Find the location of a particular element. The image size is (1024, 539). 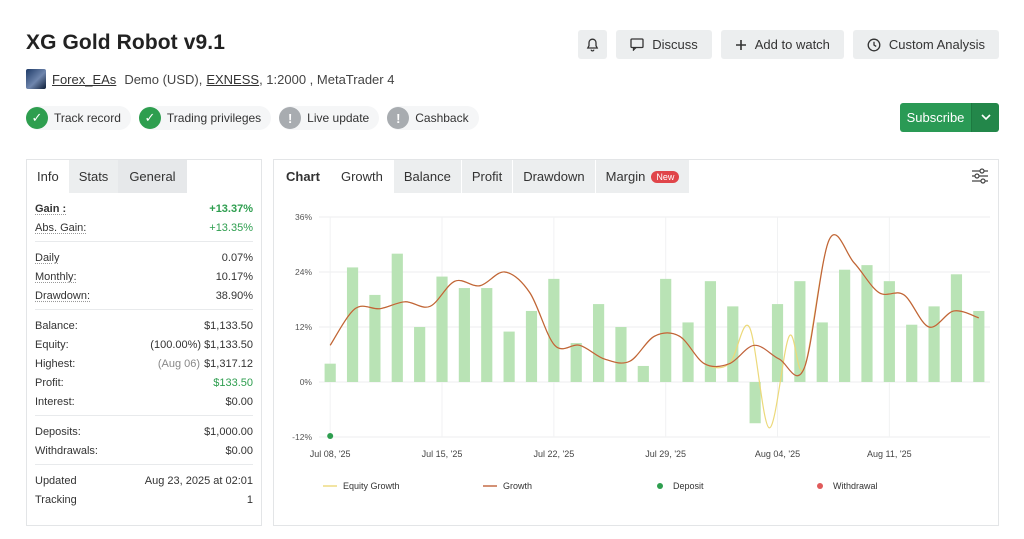

stat-value: 10.17% is located at coordinates (234, 276).